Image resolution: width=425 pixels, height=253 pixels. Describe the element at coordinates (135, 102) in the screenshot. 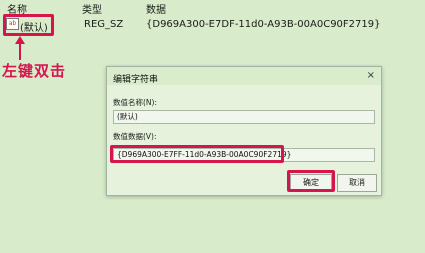

I see `value-name-label: 数值名称(N):` at that location.